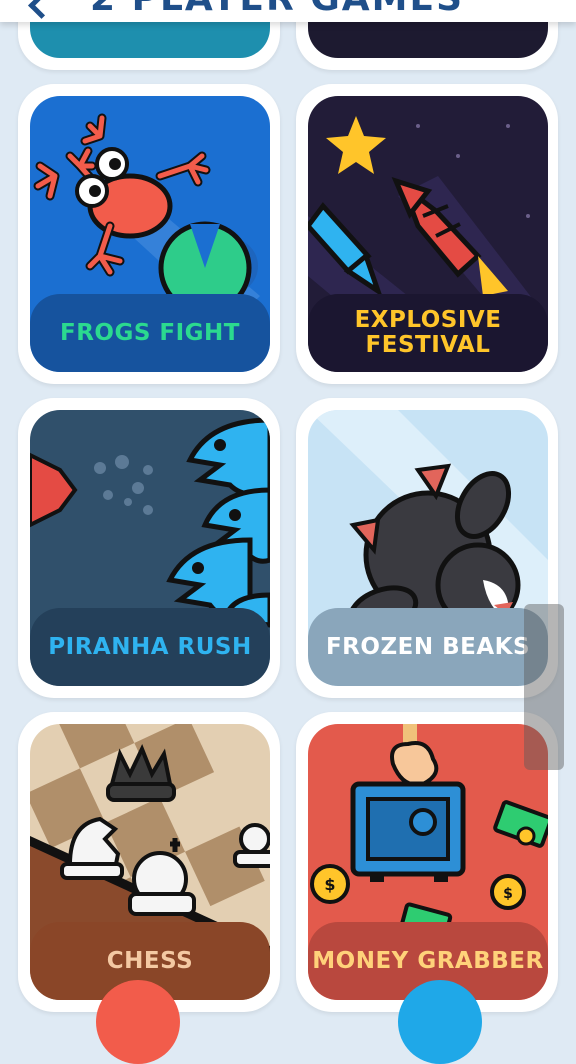  Describe the element at coordinates (428, 345) in the screenshot. I see `game-title-explosive-festival-line2: FESTIVAL` at that location.